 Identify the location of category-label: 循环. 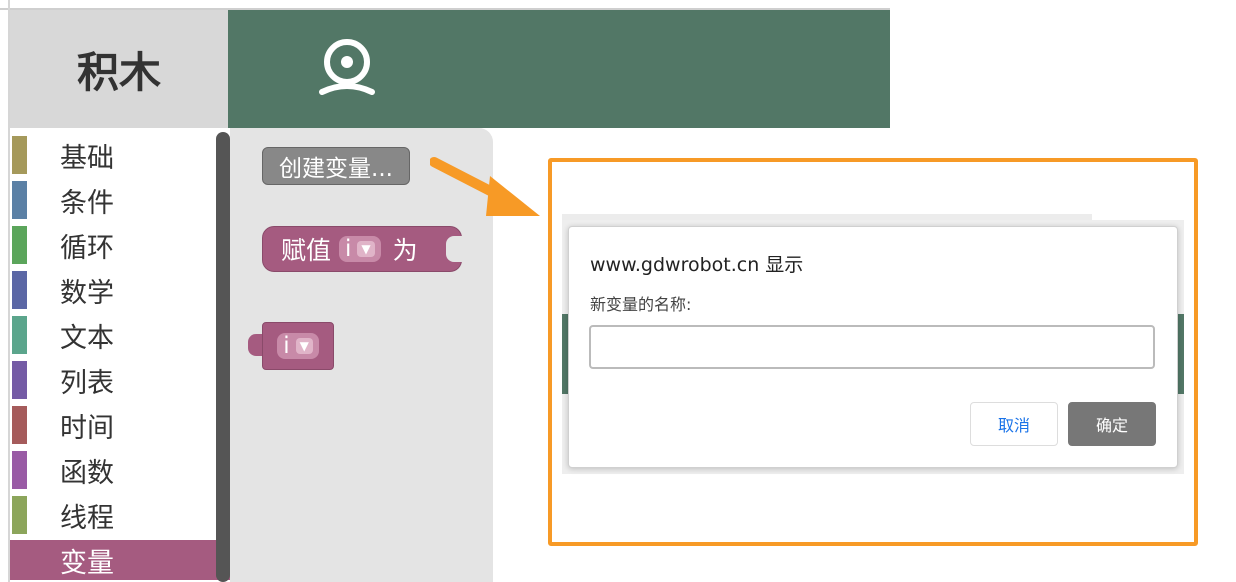
(87, 248).